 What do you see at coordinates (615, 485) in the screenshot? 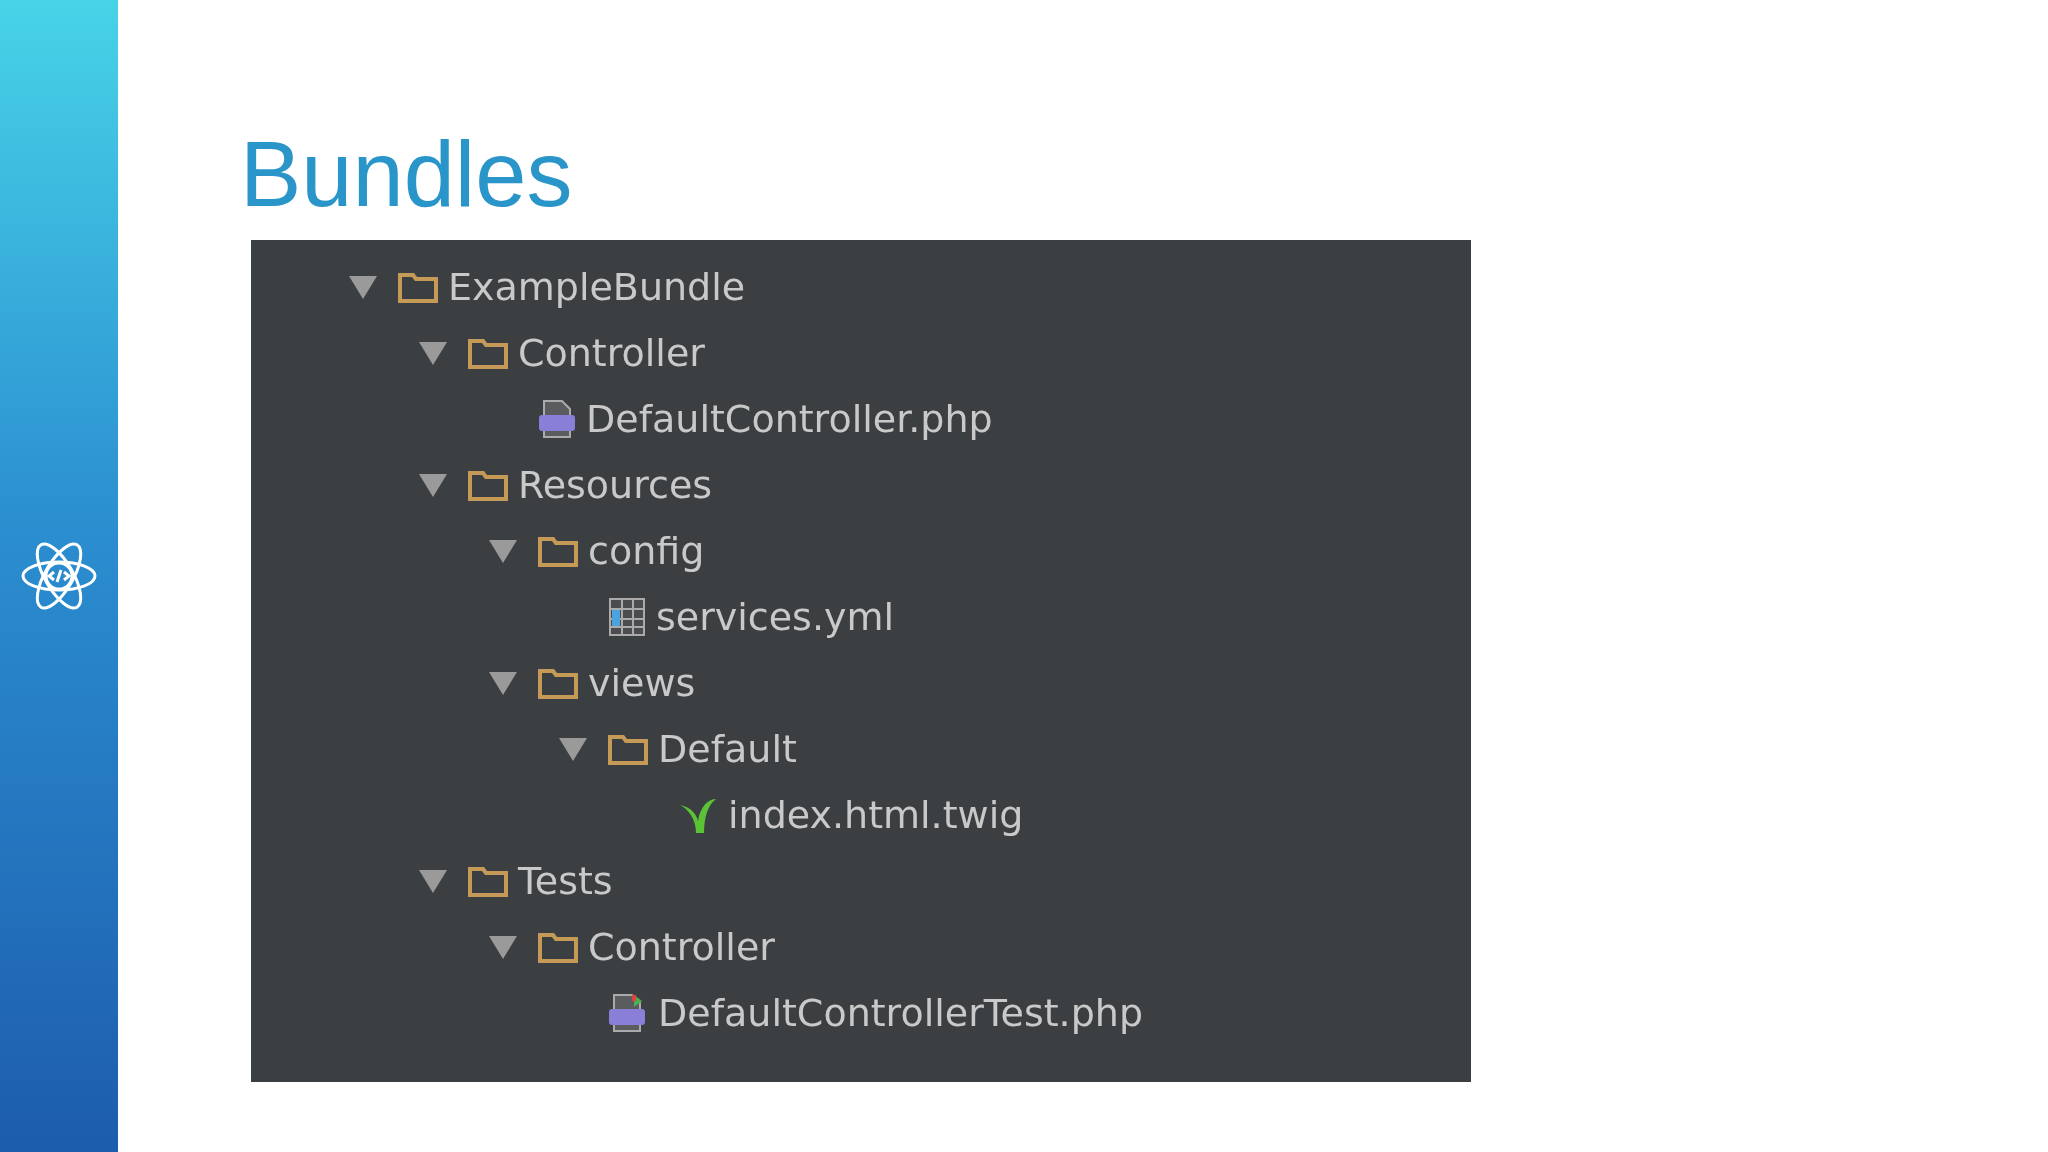
I see `tree-item: Resources` at bounding box center [615, 485].